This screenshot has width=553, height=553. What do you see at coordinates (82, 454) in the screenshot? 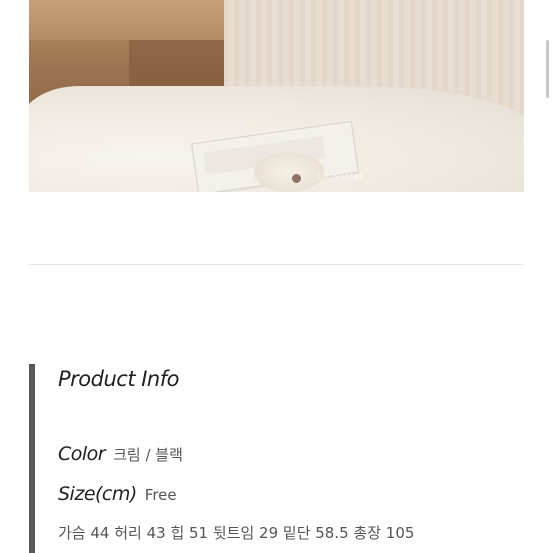
I see `color-label: Color` at bounding box center [82, 454].